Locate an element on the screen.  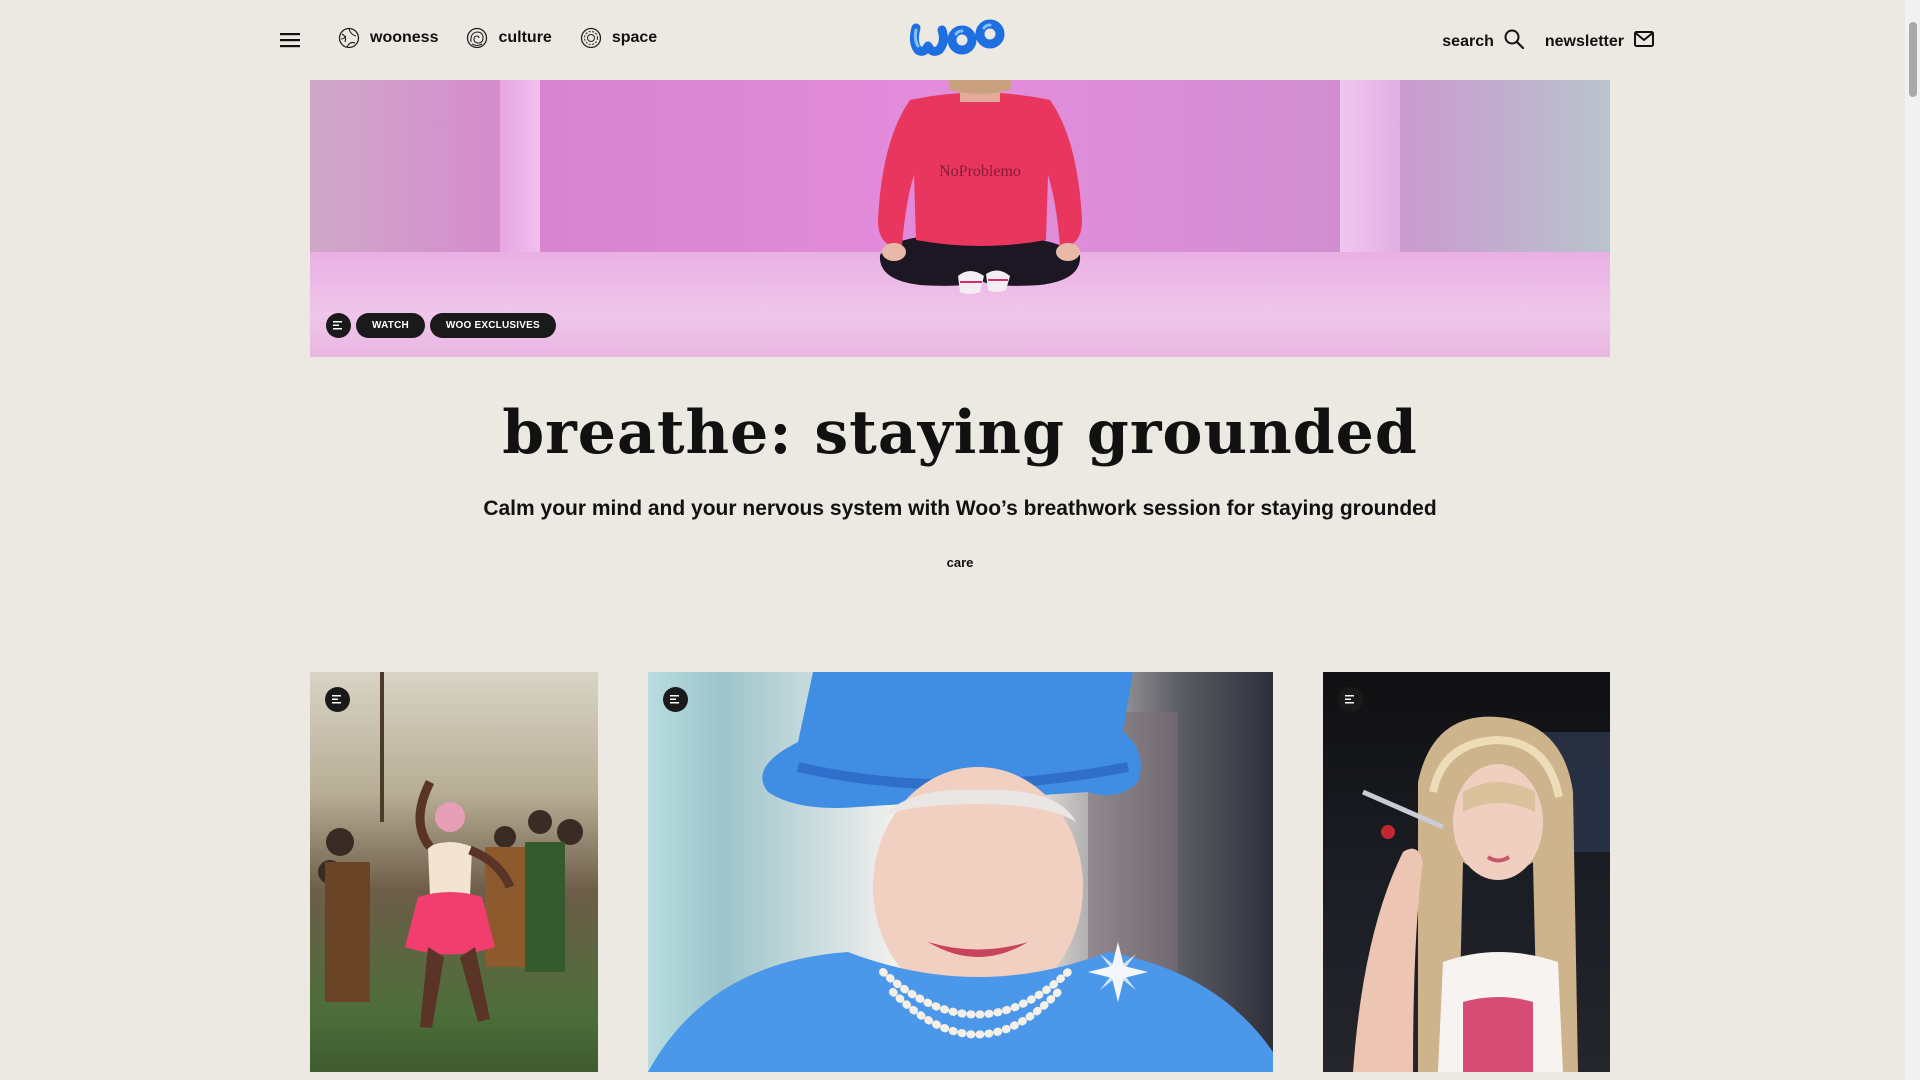
spiral-icon is located at coordinates (477, 38).